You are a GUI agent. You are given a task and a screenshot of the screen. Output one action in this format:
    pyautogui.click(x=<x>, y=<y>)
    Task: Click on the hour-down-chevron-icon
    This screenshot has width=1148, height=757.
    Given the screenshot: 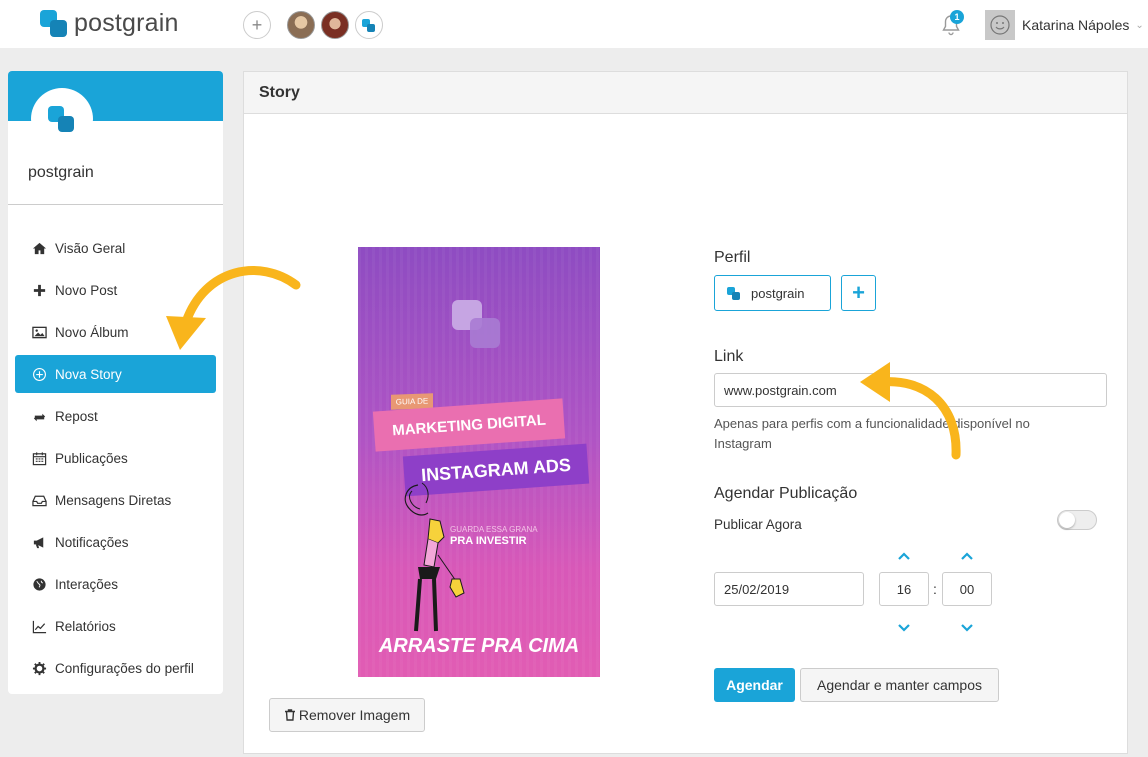 What is the action you would take?
    pyautogui.click(x=904, y=626)
    